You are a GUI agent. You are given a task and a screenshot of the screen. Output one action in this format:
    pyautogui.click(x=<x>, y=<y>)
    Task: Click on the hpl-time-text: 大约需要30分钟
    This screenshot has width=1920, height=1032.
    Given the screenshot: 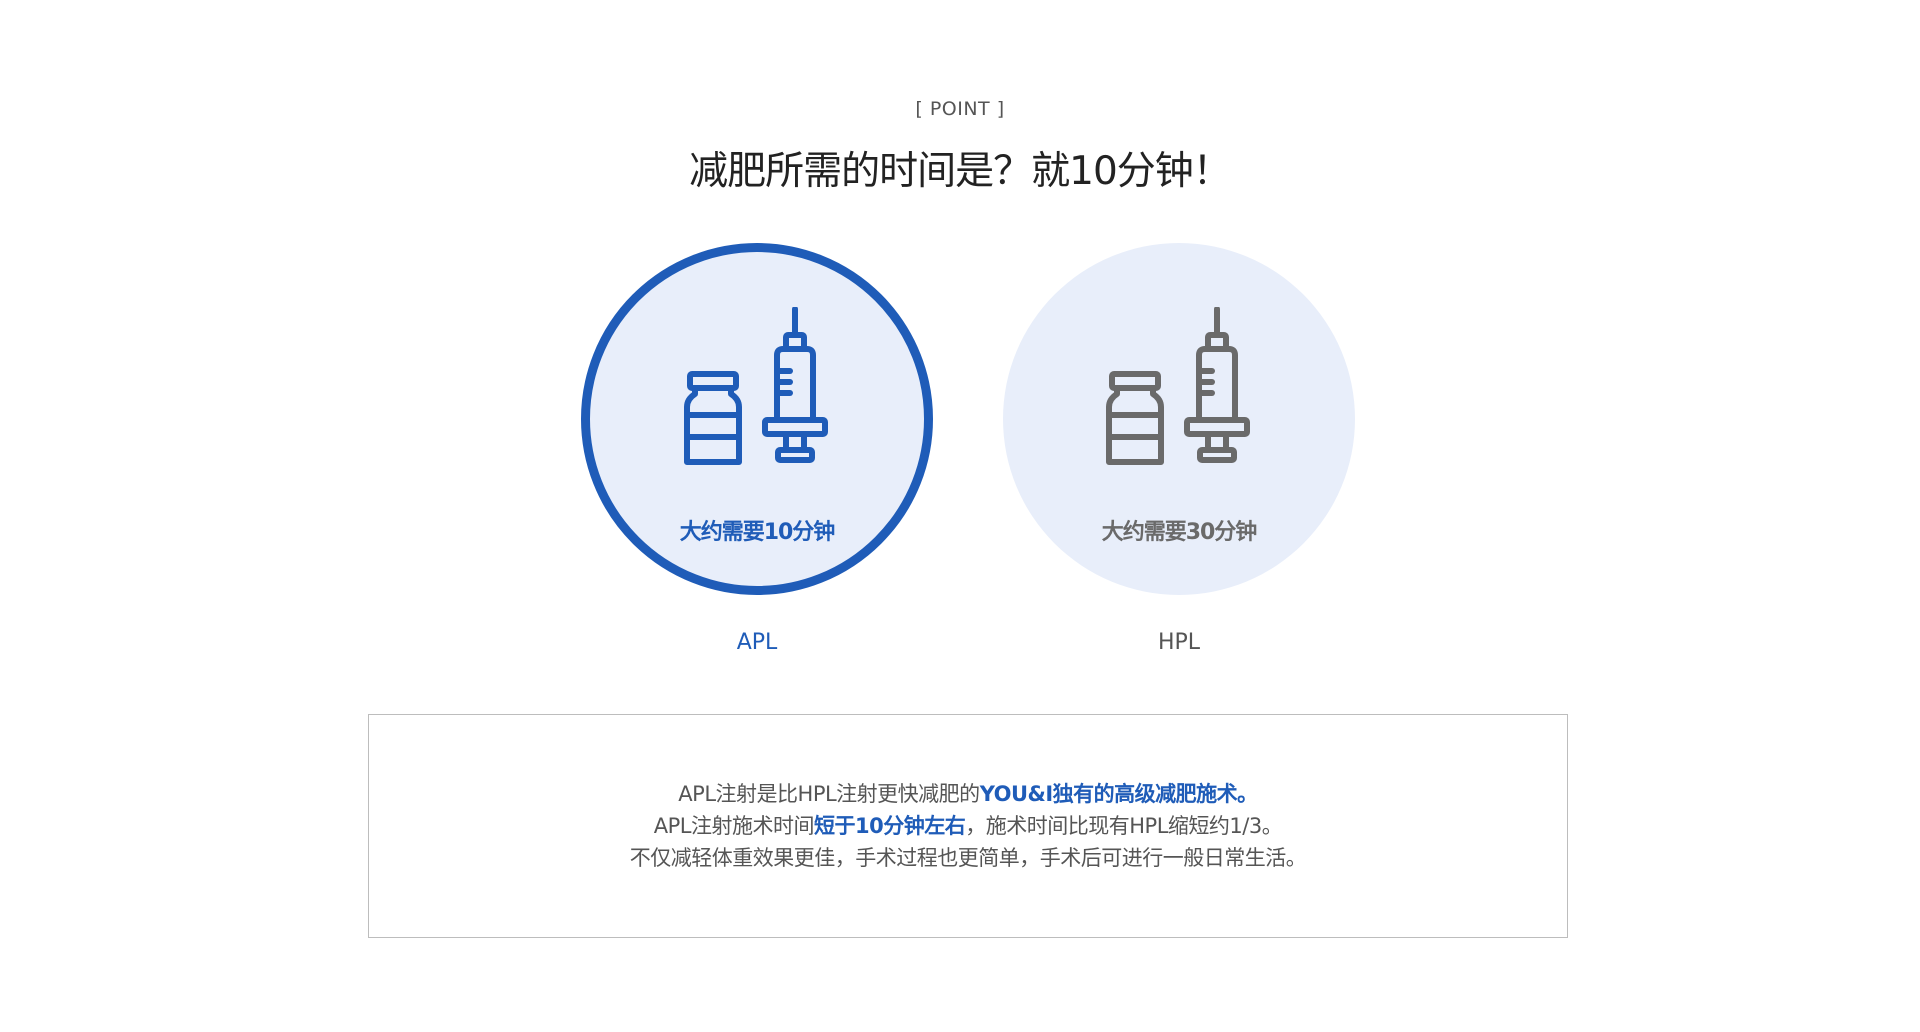 What is the action you would take?
    pyautogui.click(x=1179, y=532)
    